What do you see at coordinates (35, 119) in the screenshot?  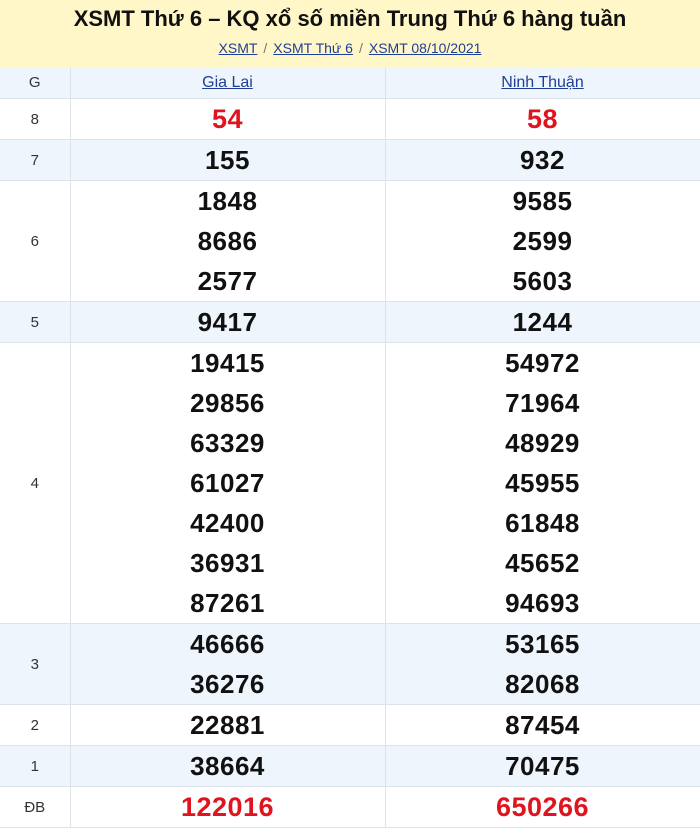 I see `prize-label: 8` at bounding box center [35, 119].